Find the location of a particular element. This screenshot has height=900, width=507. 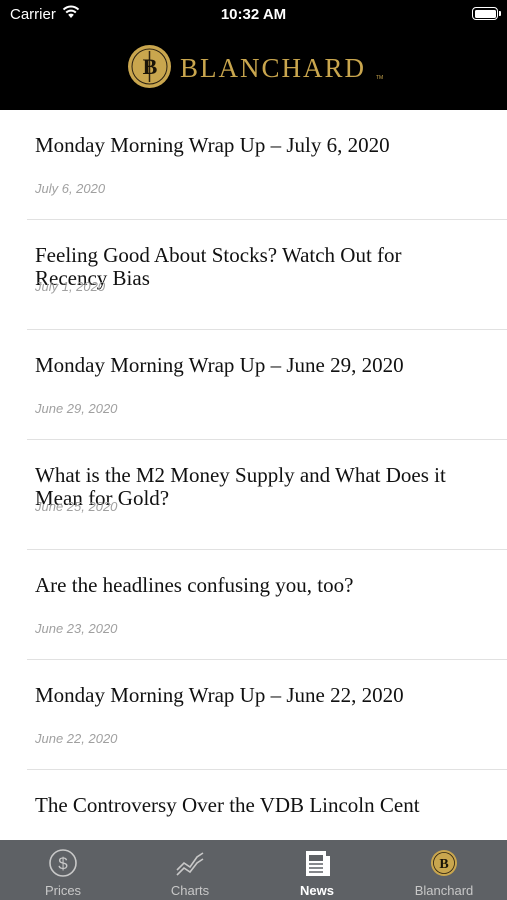

line-chart-icon is located at coordinates (190, 864).